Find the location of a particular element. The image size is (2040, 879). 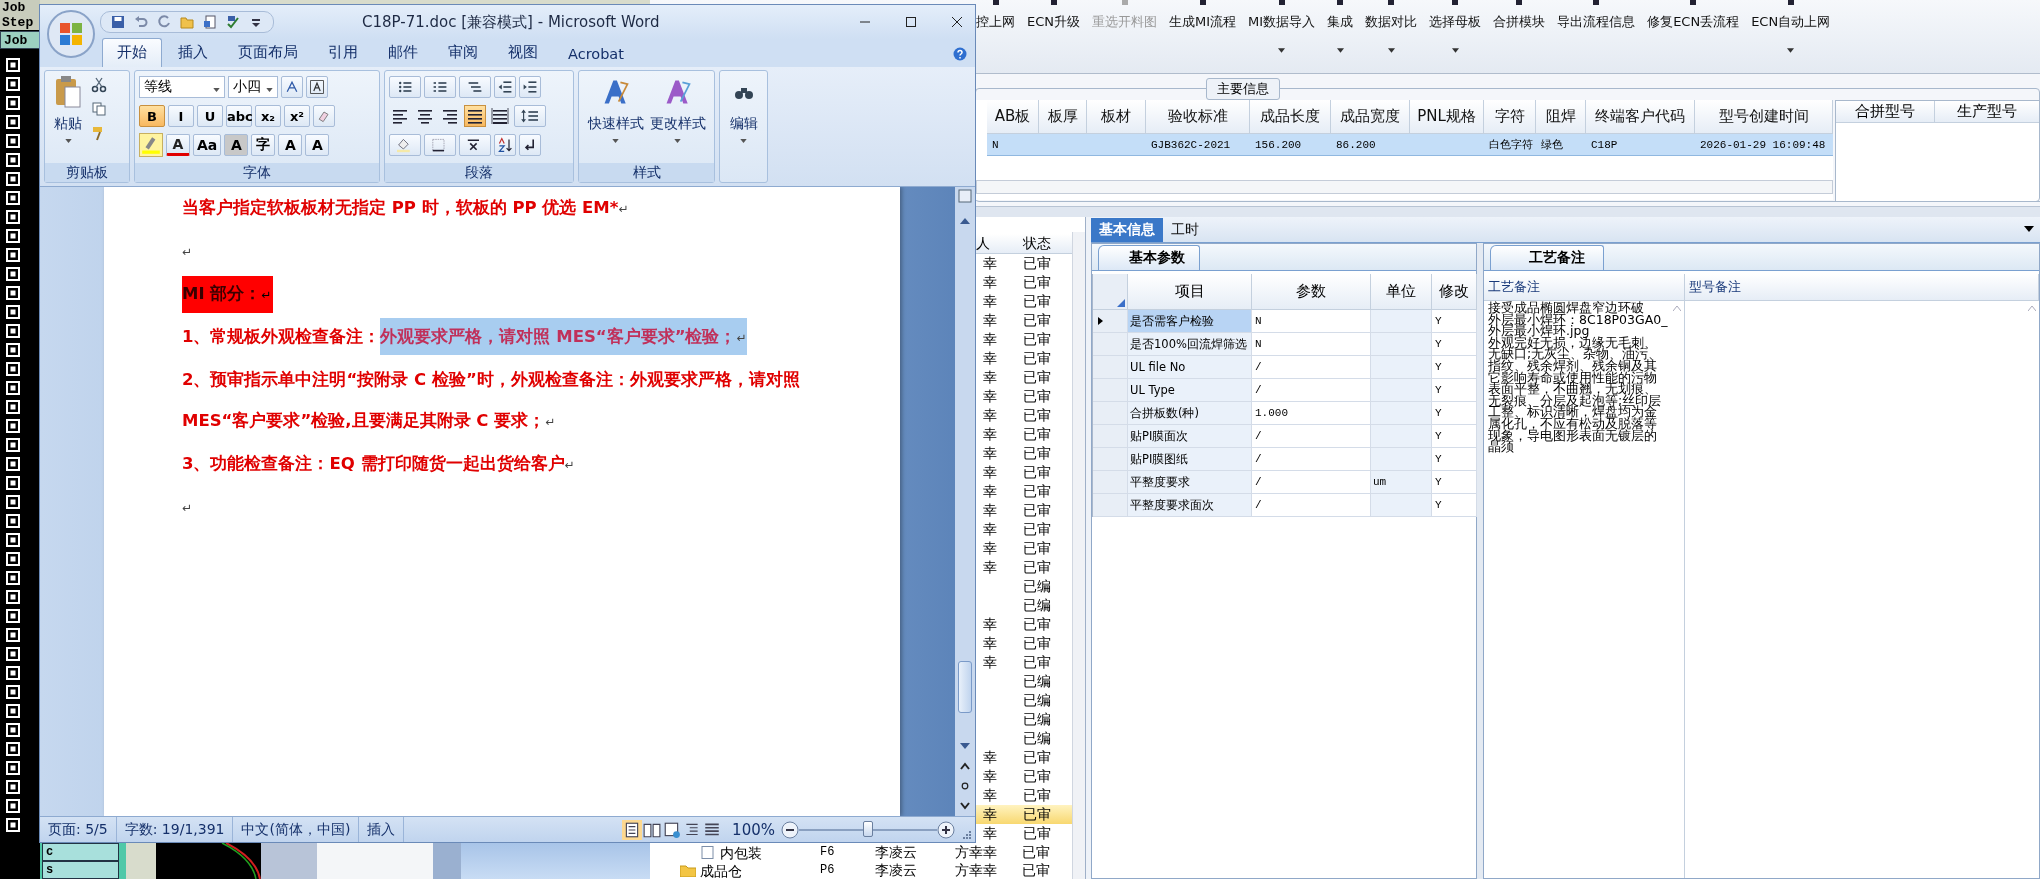

ribbon-tab: 审阅 is located at coordinates (463, 53).